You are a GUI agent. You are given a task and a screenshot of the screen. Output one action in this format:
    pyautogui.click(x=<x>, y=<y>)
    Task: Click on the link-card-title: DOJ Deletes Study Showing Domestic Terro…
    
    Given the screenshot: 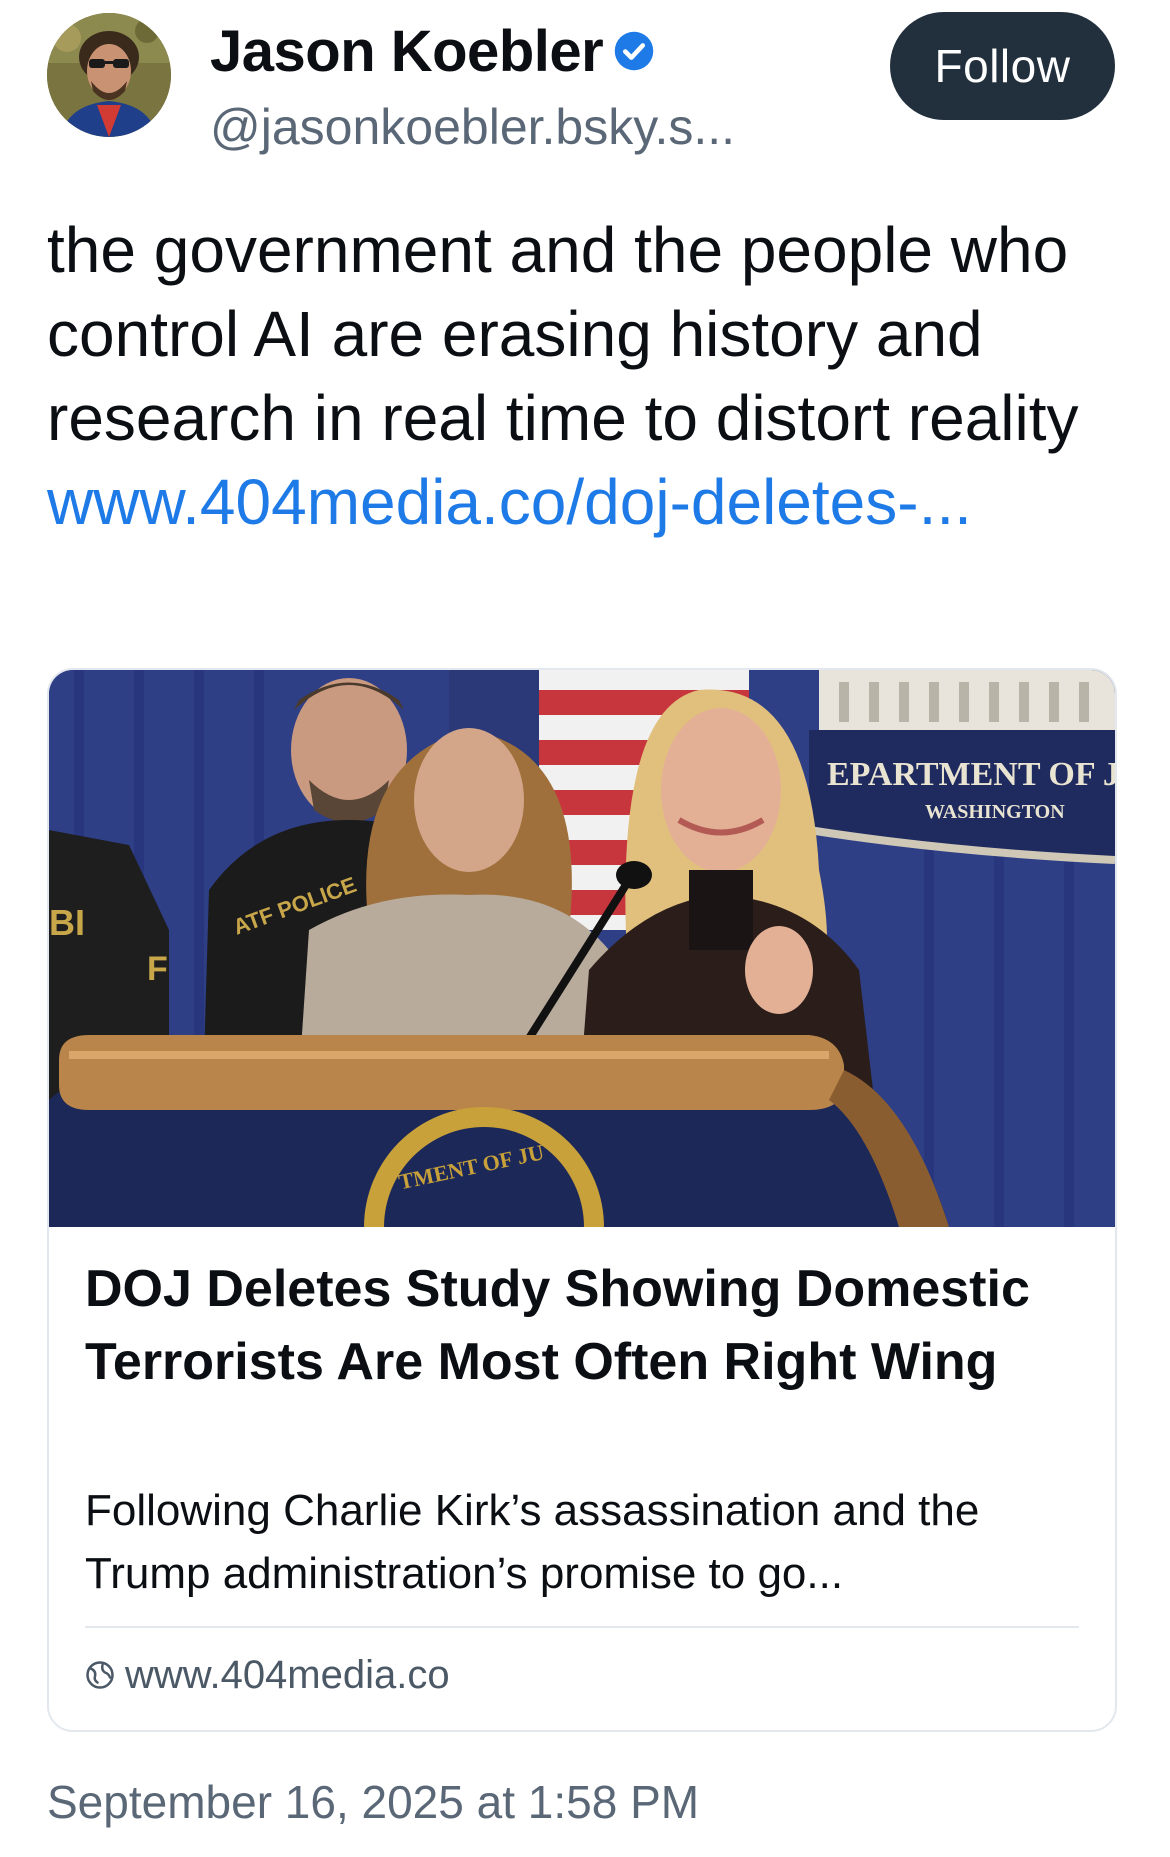 What is the action you would take?
    pyautogui.click(x=585, y=1326)
    